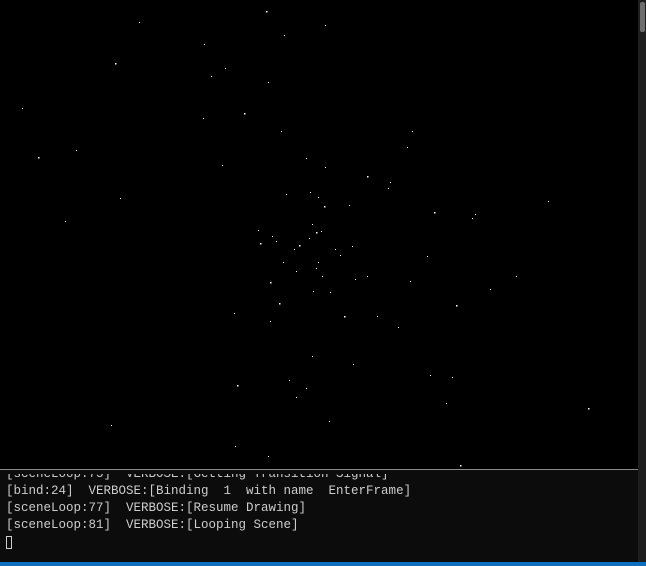 Image resolution: width=646 pixels, height=566 pixels. Describe the element at coordinates (322, 542) in the screenshot. I see `console-prompt-line` at that location.